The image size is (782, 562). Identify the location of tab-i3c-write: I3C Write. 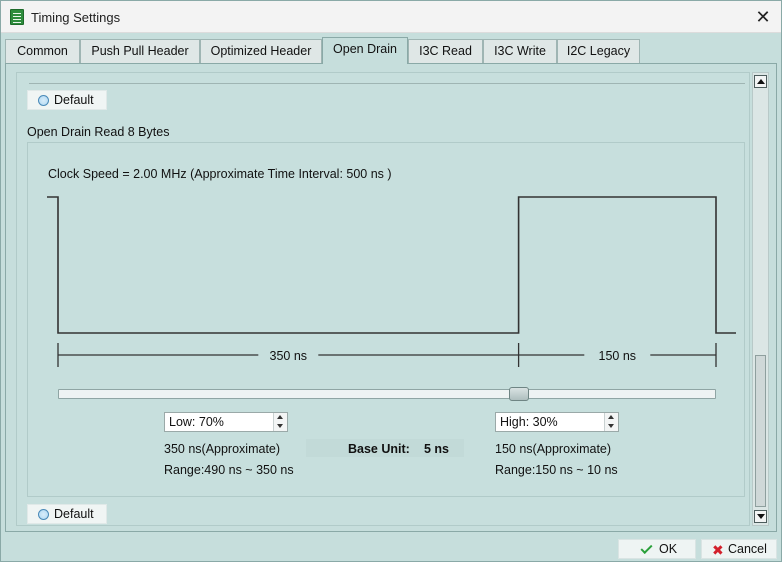
(520, 51).